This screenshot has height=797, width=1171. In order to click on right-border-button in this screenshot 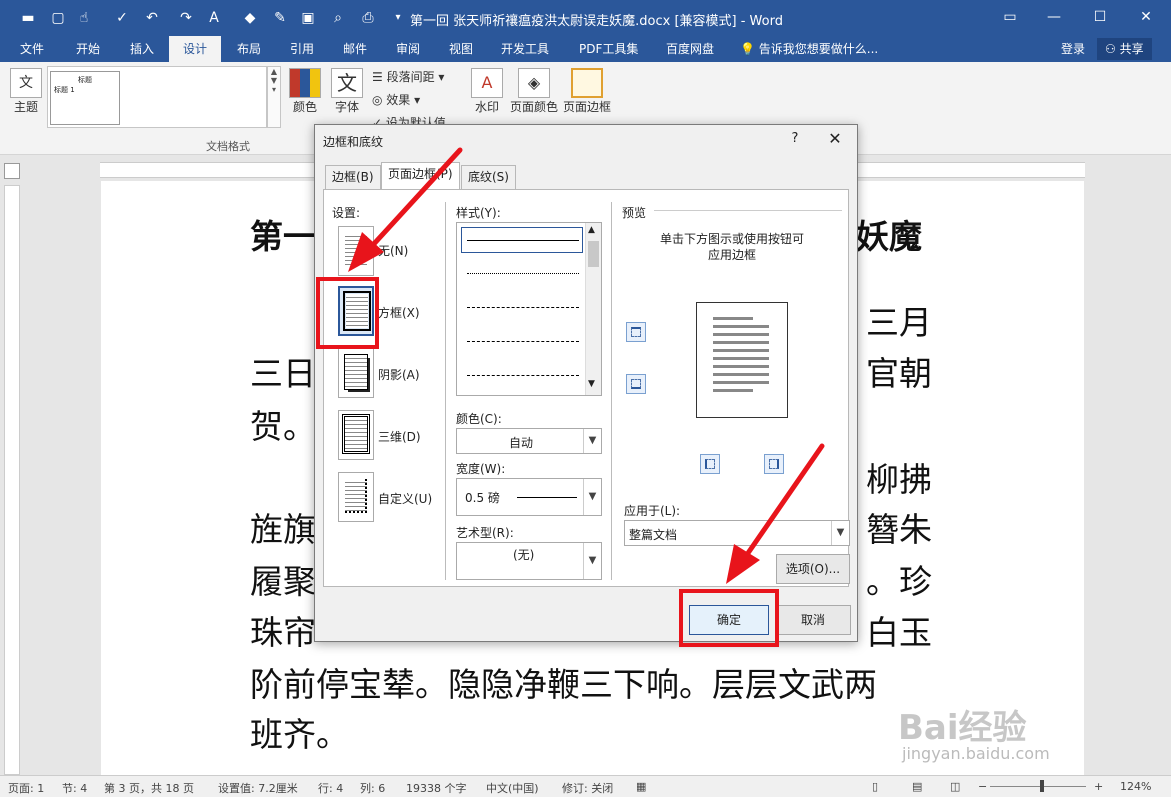, I will do `click(774, 464)`.